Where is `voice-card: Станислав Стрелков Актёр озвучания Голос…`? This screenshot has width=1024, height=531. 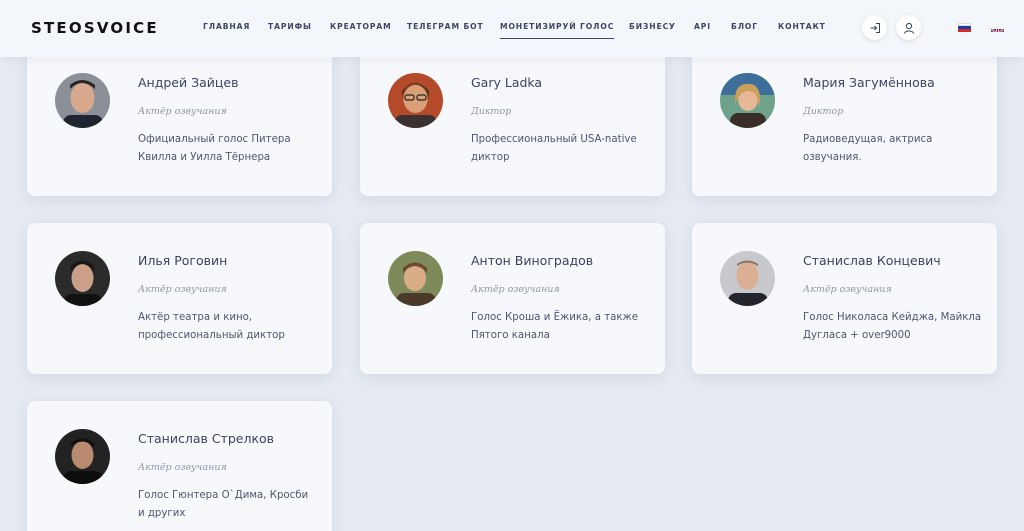 voice-card: Станислав Стрелков Актёр озвучания Голос… is located at coordinates (179, 466).